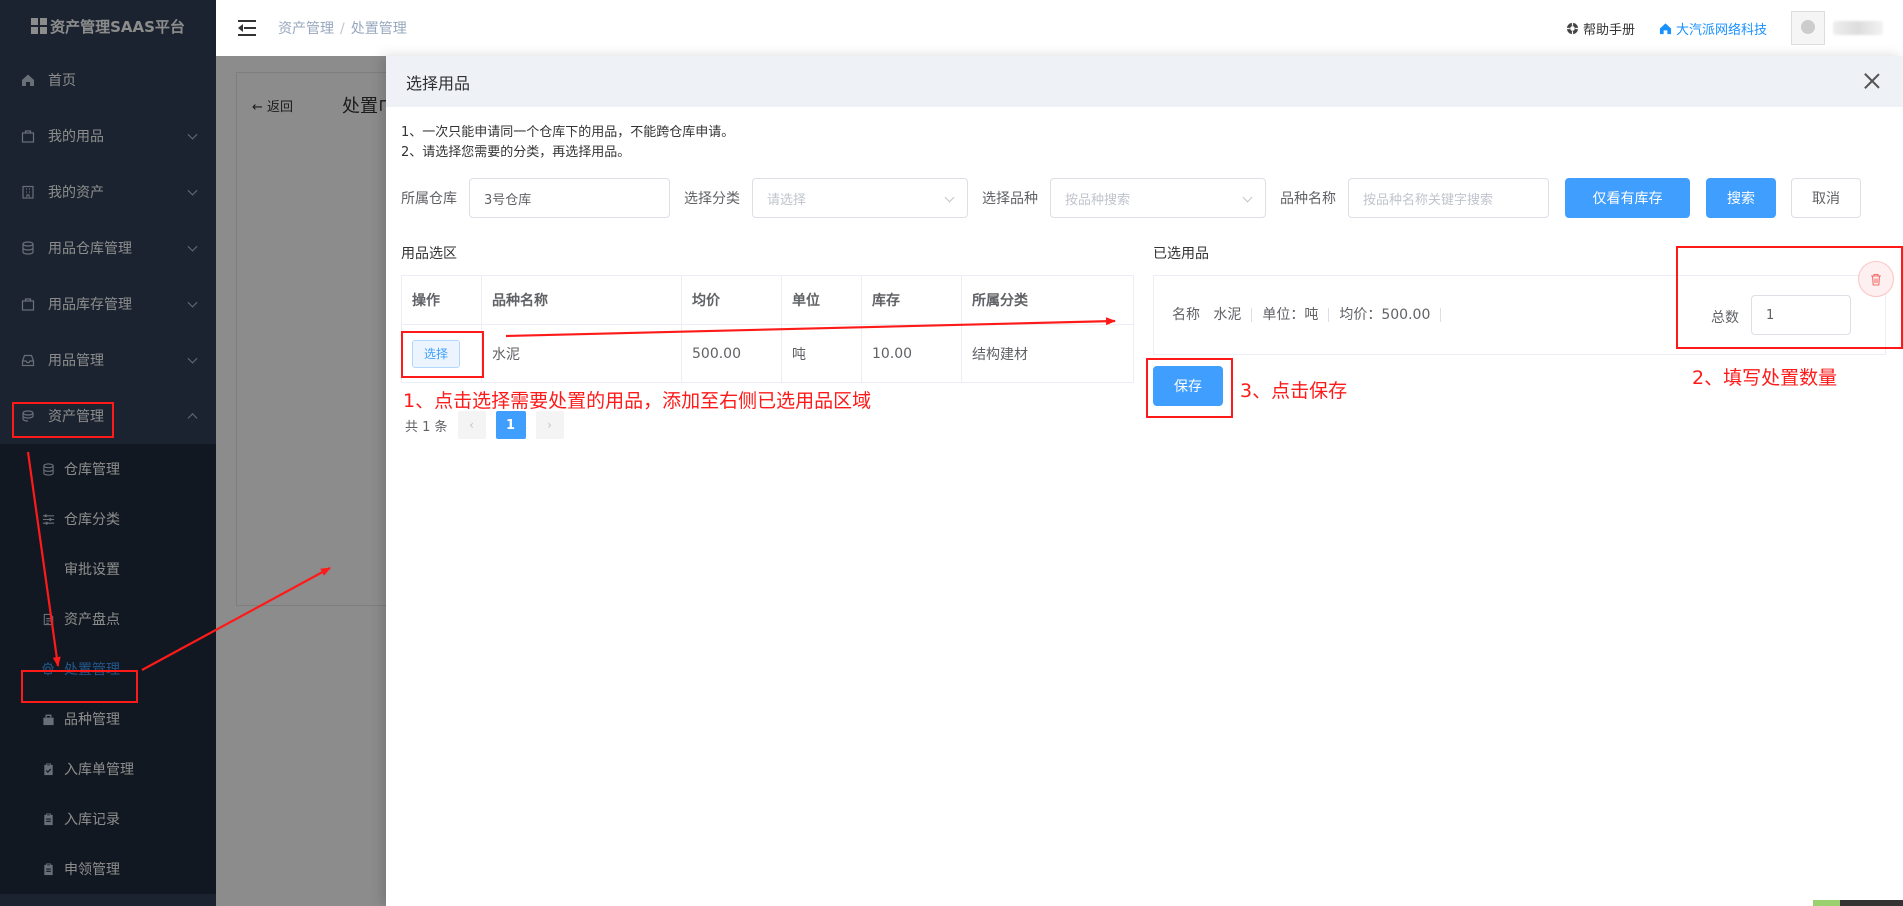  I want to click on warehouse-label: 所属仓库, so click(429, 199).